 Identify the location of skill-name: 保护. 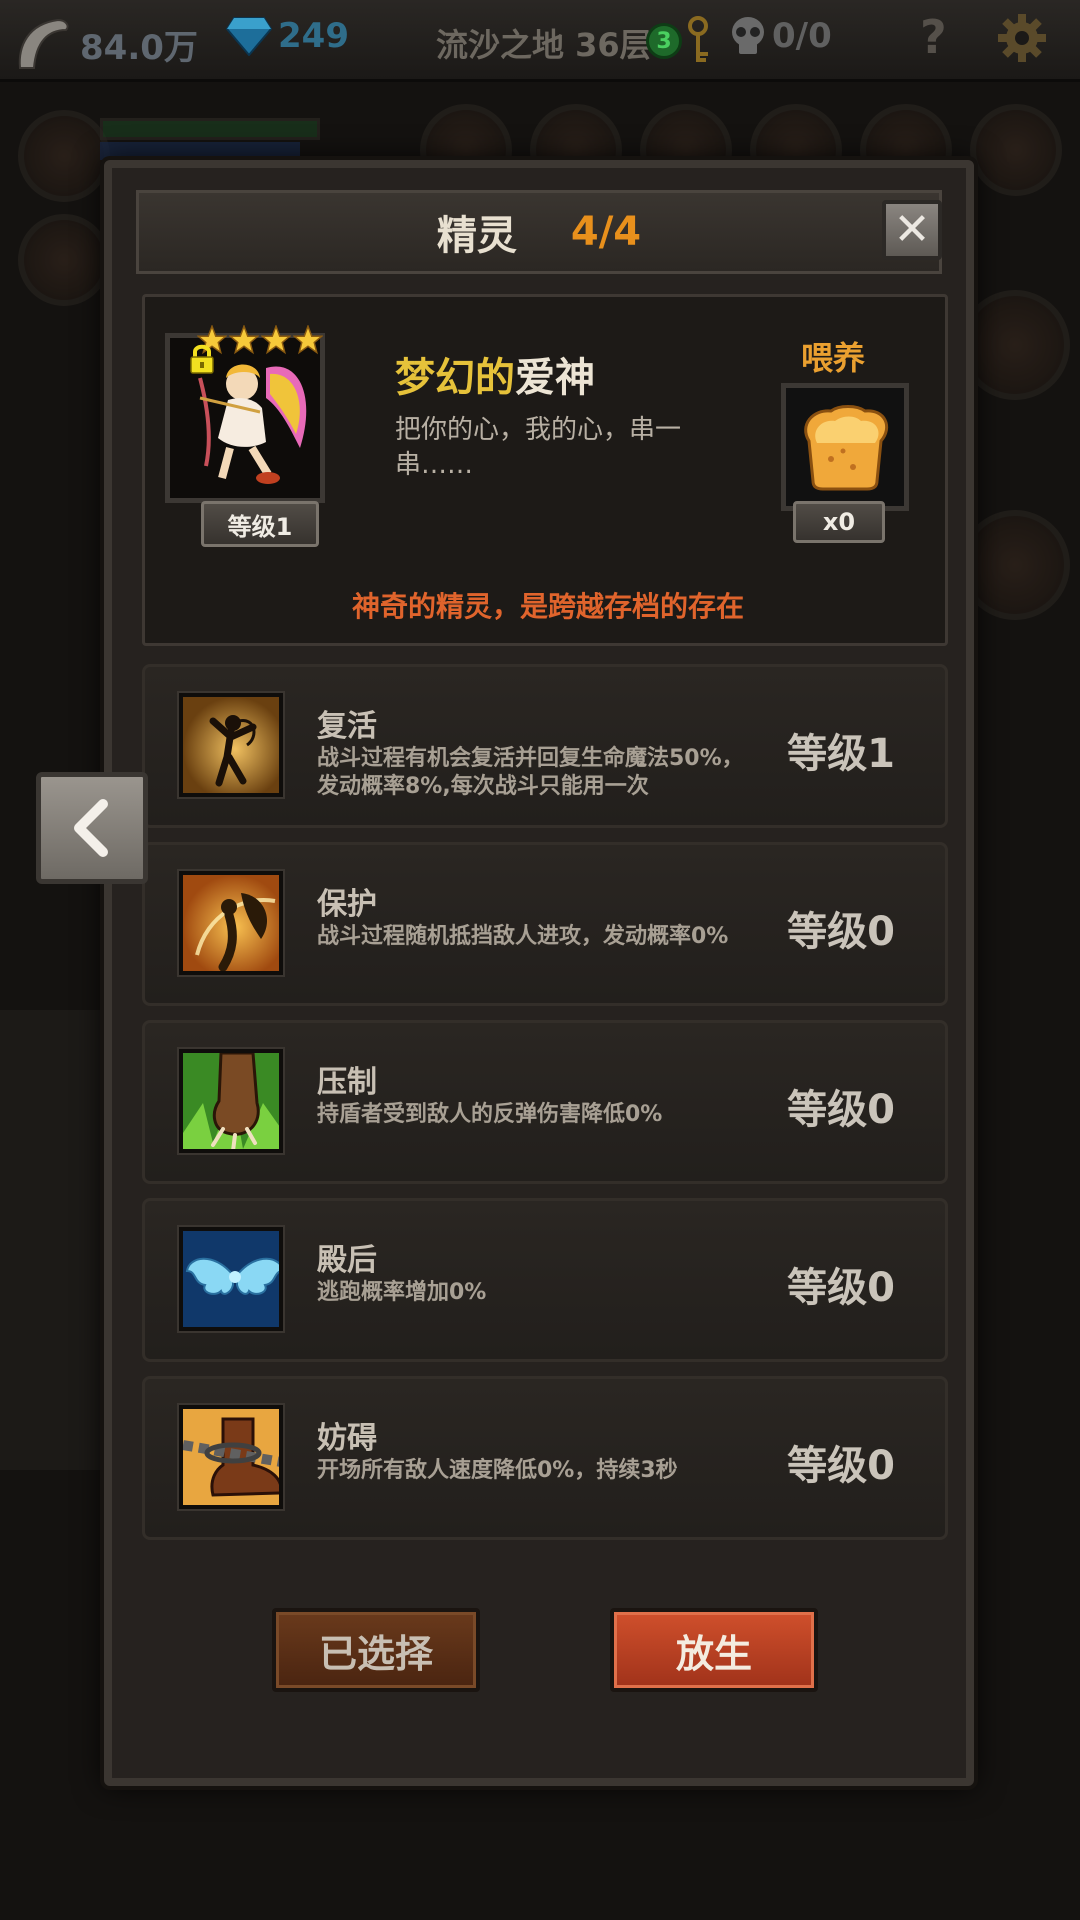
(347, 904).